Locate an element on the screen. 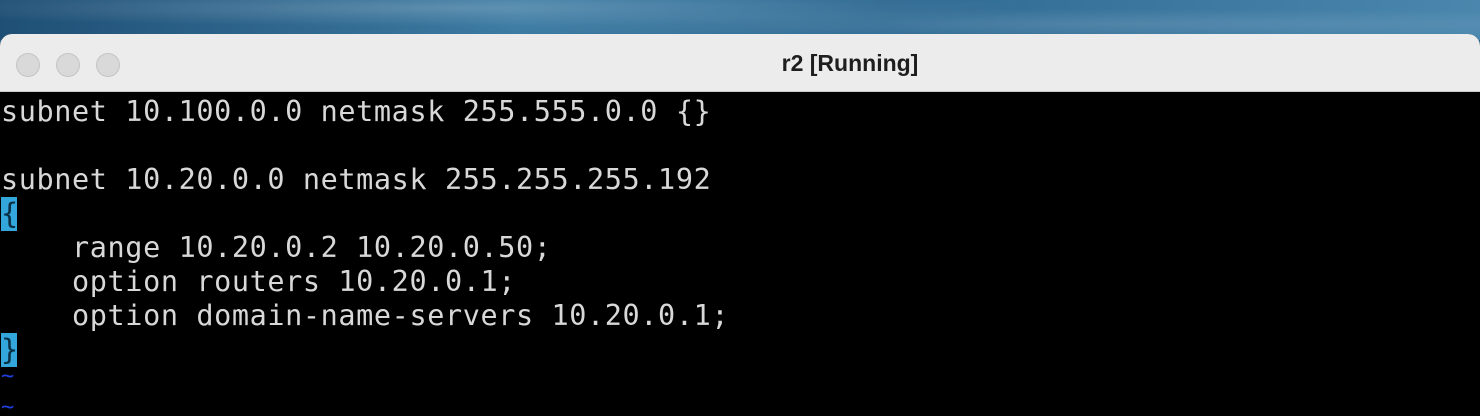 Image resolution: width=1480 pixels, height=416 pixels. window-title: r2 [Running] is located at coordinates (850, 63).